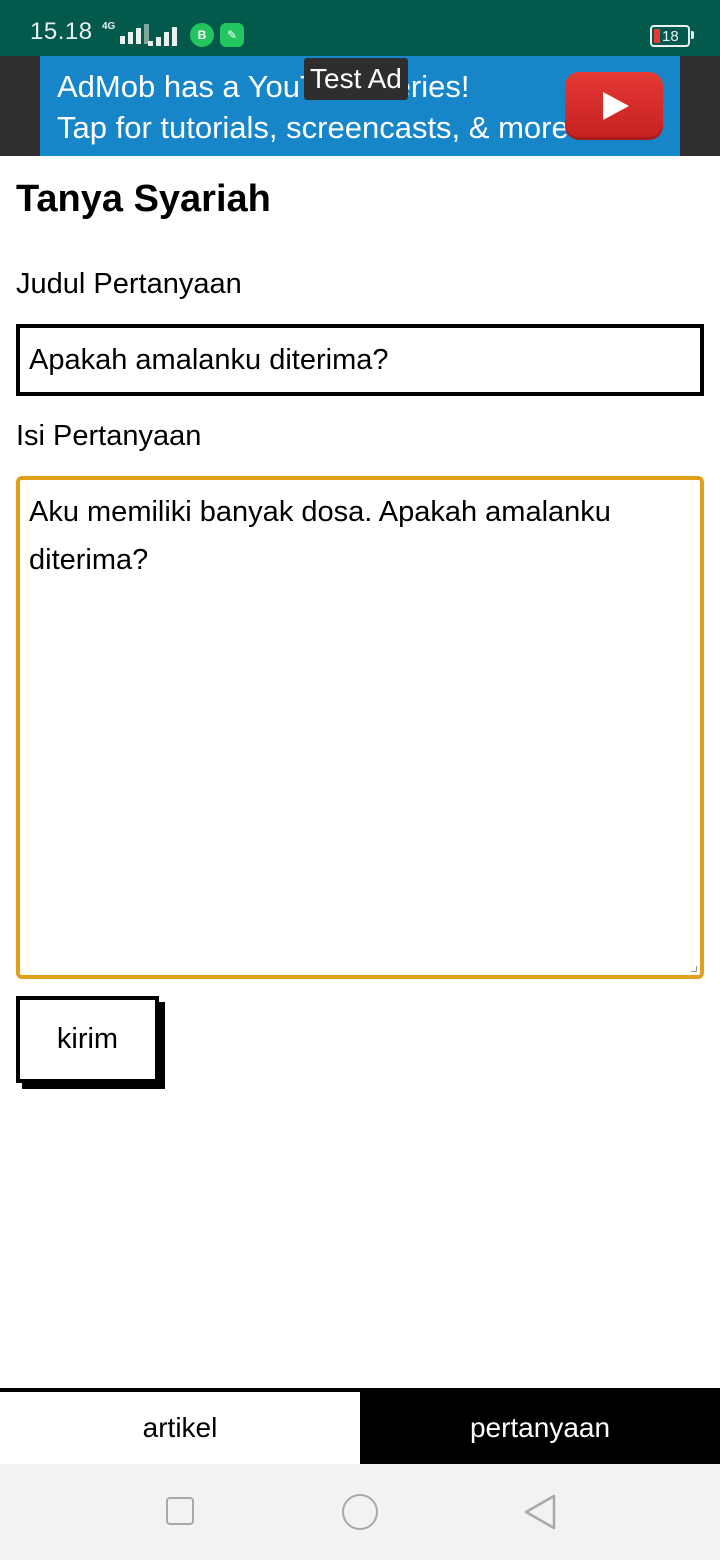 Image resolution: width=720 pixels, height=1560 pixels. I want to click on signal-icon, so click(162, 35).